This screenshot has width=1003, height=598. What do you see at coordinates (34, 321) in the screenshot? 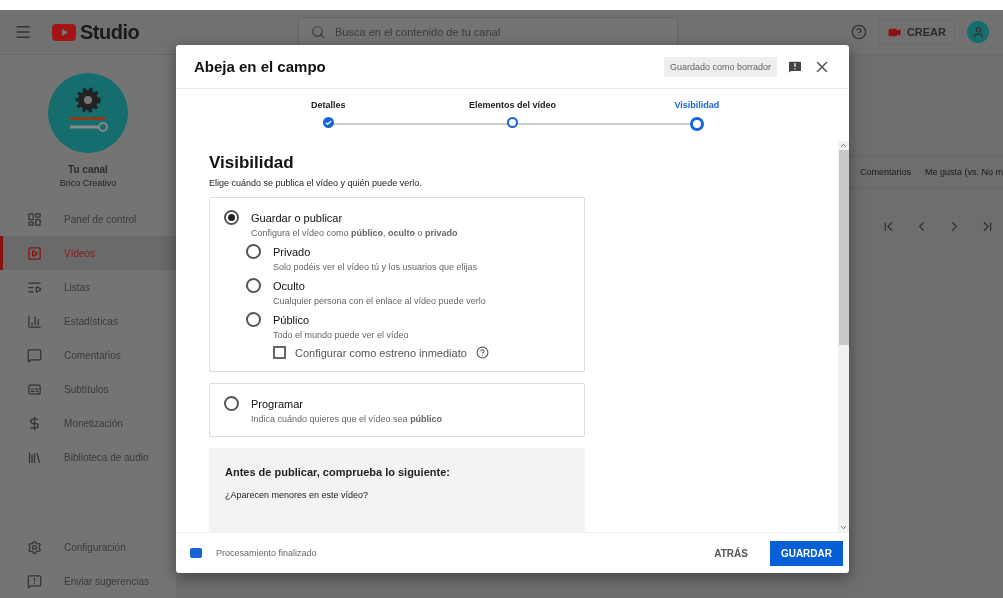
I see `chart-icon` at bounding box center [34, 321].